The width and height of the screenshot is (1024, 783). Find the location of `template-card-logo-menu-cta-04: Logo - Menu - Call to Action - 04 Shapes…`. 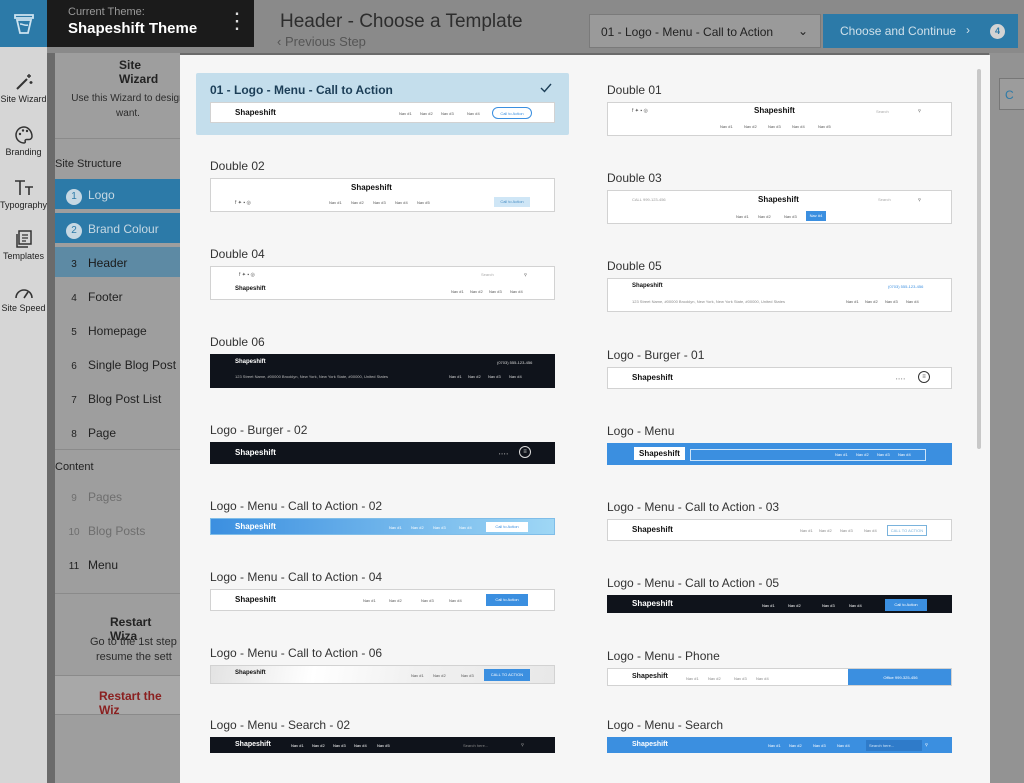

template-card-logo-menu-cta-04: Logo - Menu - Call to Action - 04 Shapes… is located at coordinates (382, 591).